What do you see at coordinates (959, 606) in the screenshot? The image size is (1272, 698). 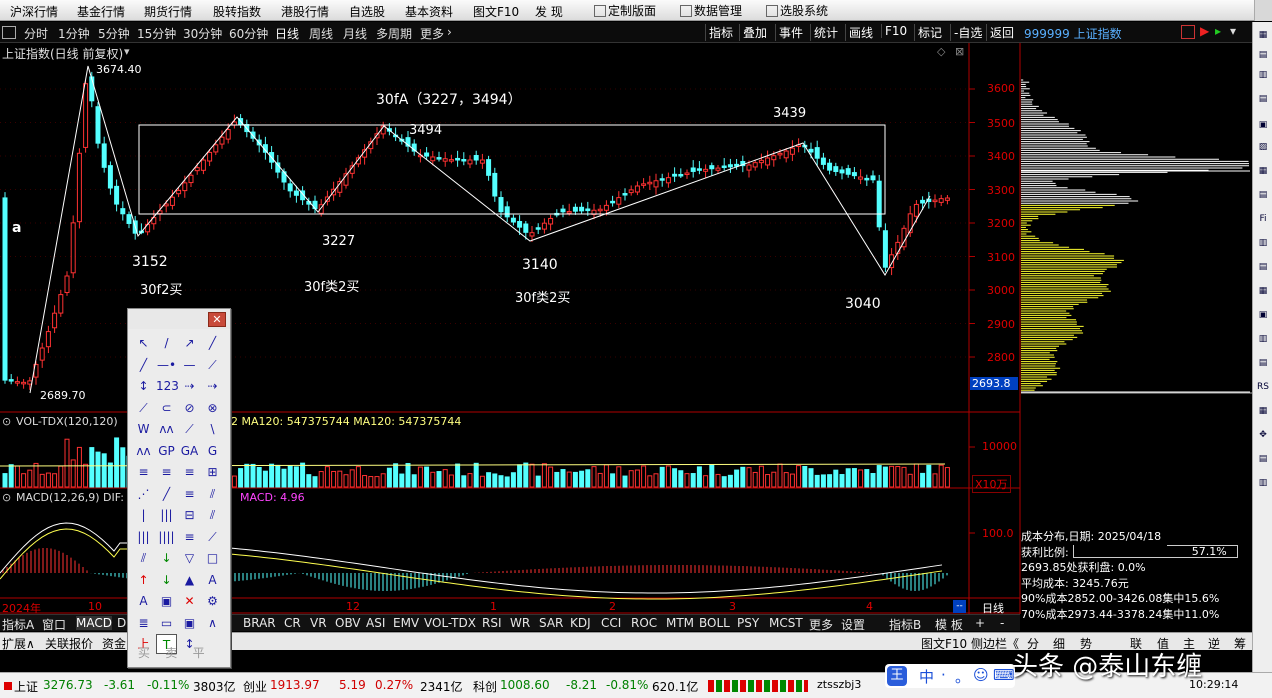 I see `date-axis-menu-icon: --` at bounding box center [959, 606].